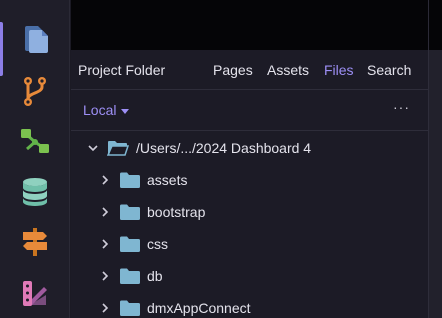 Image resolution: width=442 pixels, height=318 pixels. I want to click on tree-root-row: /Users/.../2024 Dashboard 4, so click(249, 148).